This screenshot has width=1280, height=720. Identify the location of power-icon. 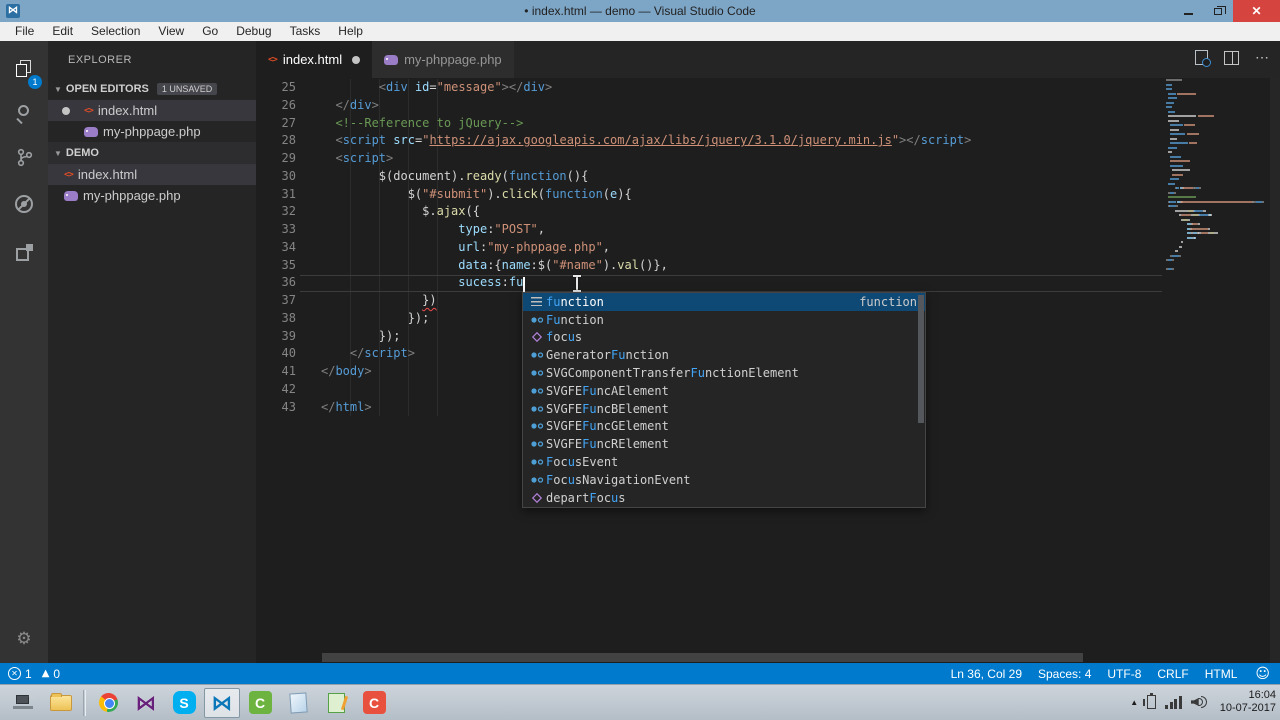
(1150, 701).